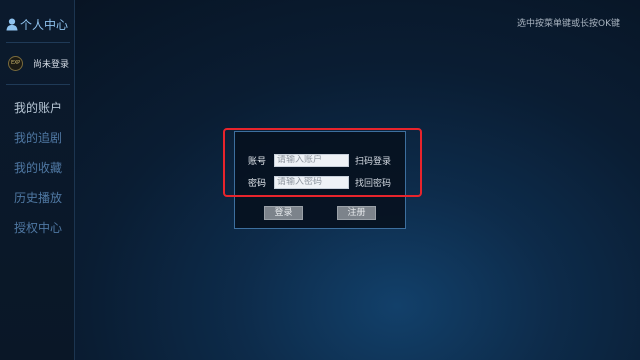 The image size is (640, 360). I want to click on sidebar-item-my-favorites: 我的收藏, so click(38, 173).